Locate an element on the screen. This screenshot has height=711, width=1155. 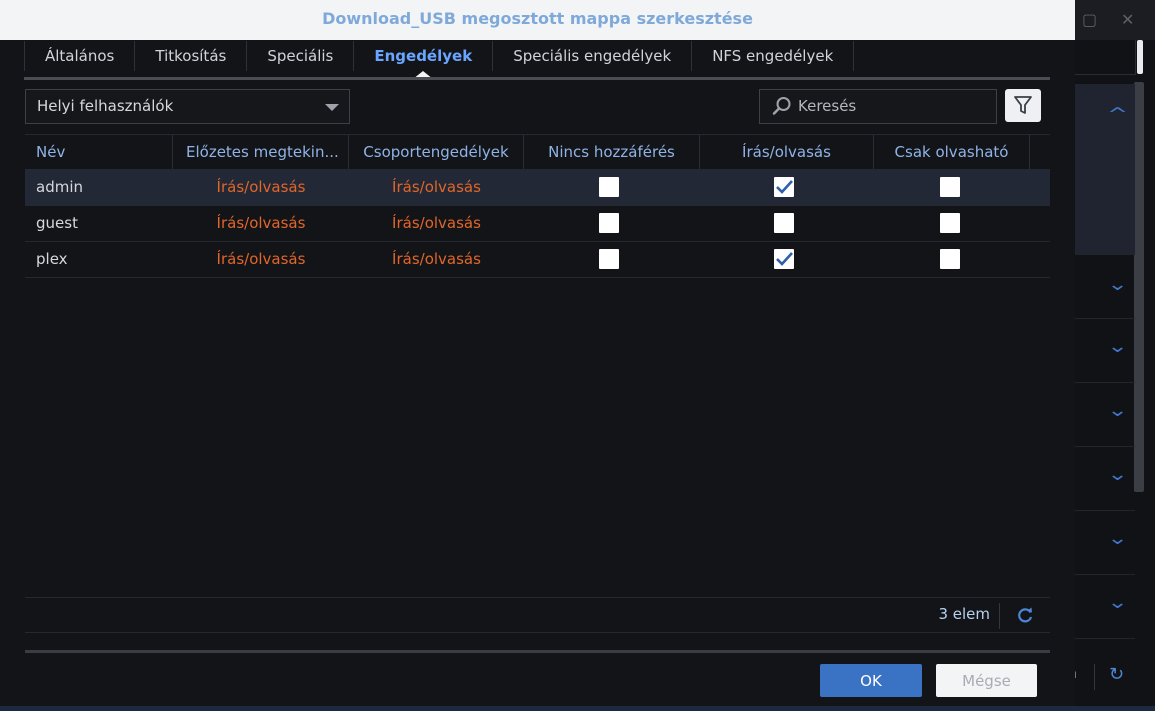
table-row: plex Írás/olvasás Írás/olvasás is located at coordinates (537, 260).